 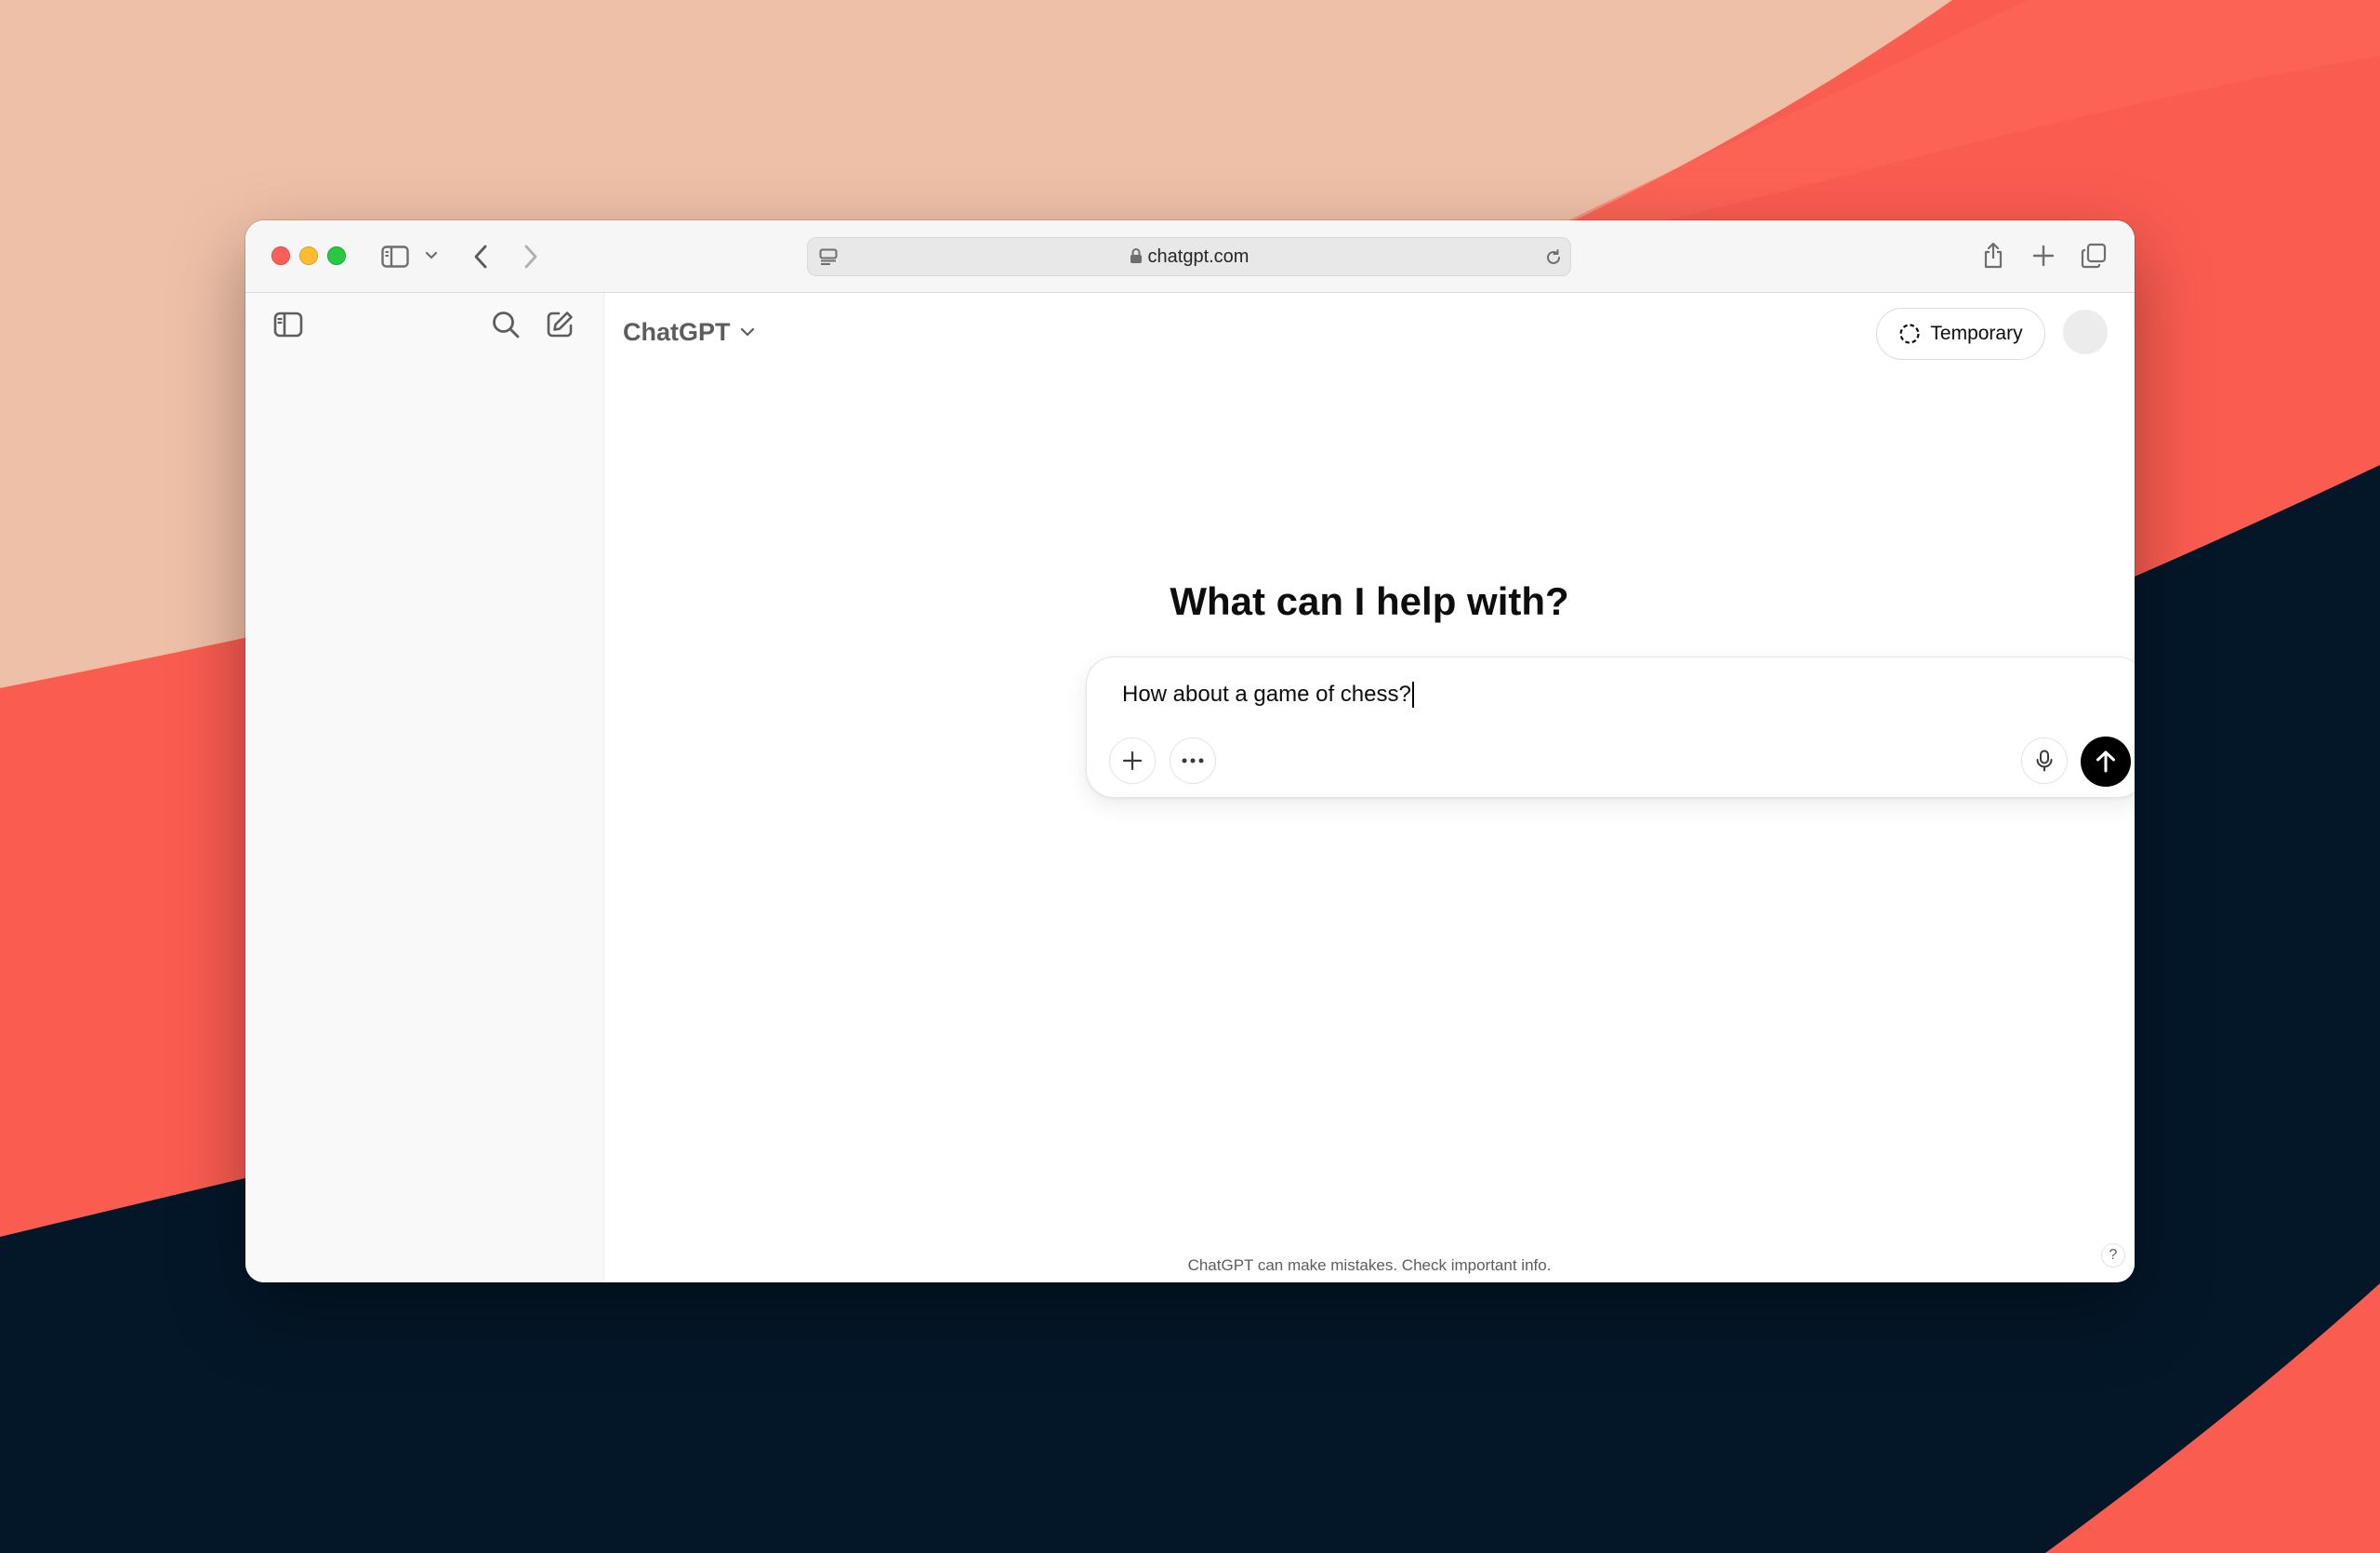 I want to click on lock-icon, so click(x=1136, y=258).